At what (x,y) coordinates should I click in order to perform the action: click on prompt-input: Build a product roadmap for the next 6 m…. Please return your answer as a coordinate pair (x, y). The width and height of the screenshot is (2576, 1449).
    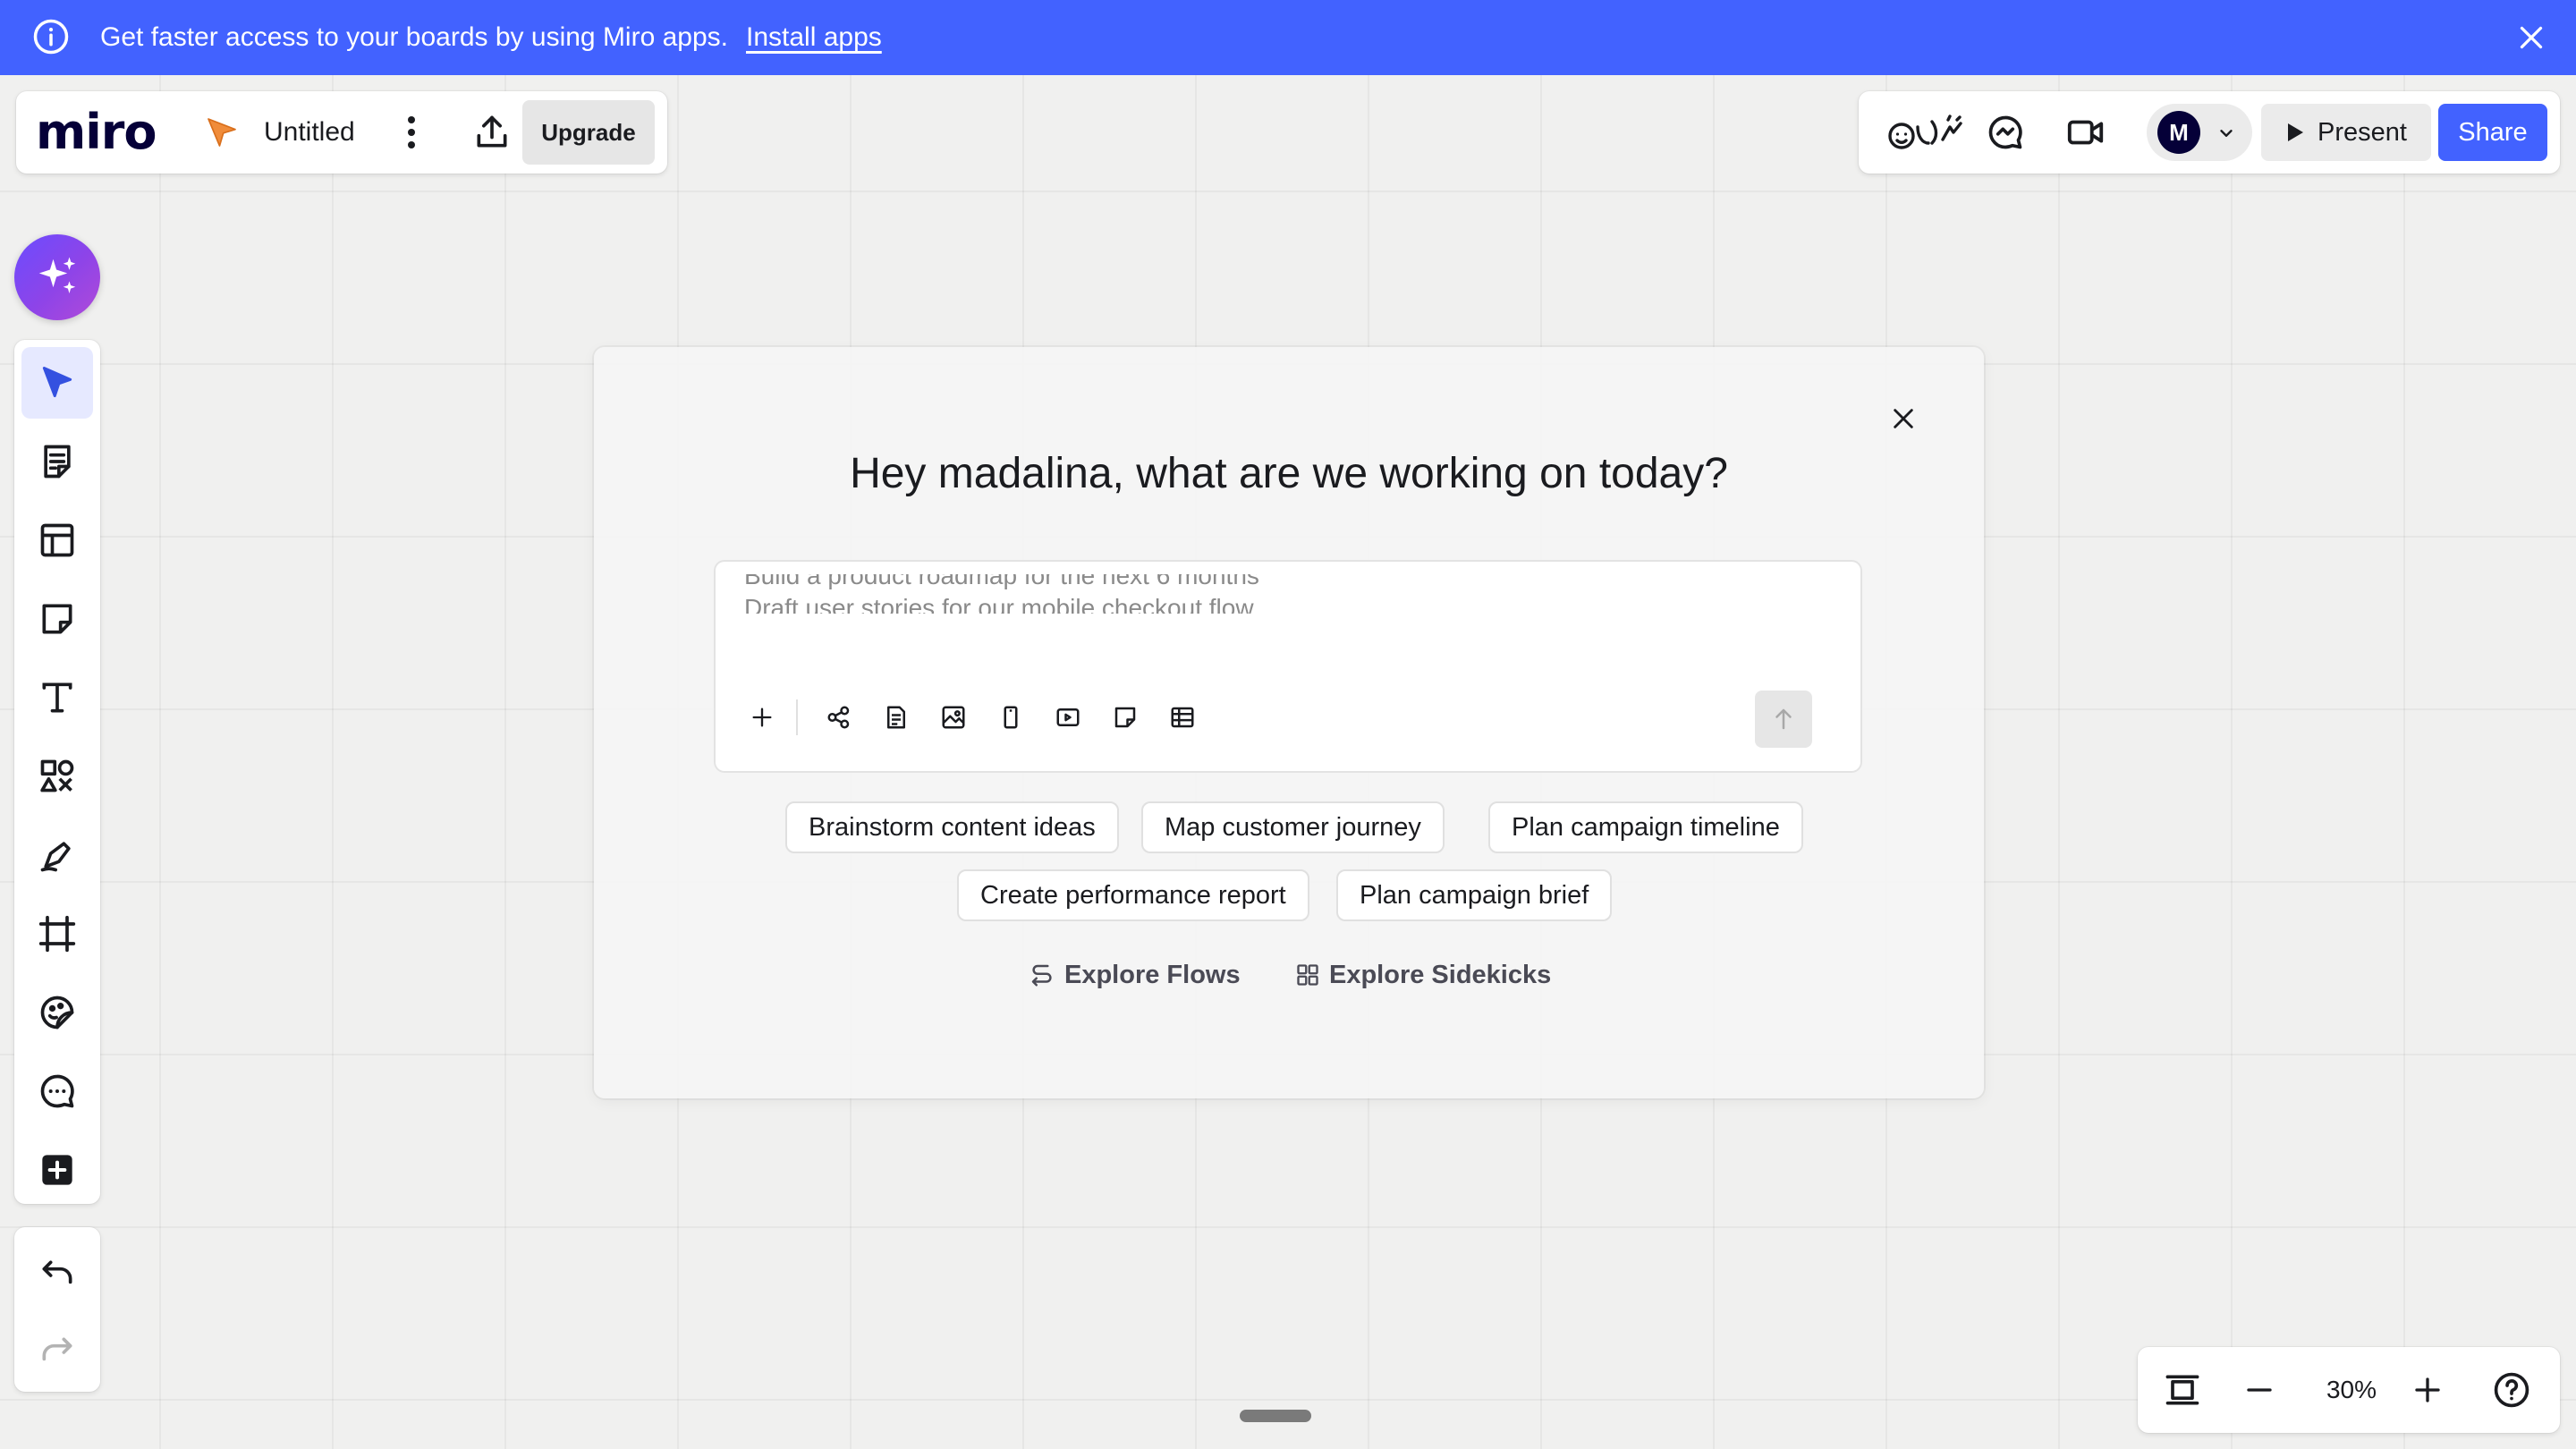
    Looking at the image, I should click on (1288, 666).